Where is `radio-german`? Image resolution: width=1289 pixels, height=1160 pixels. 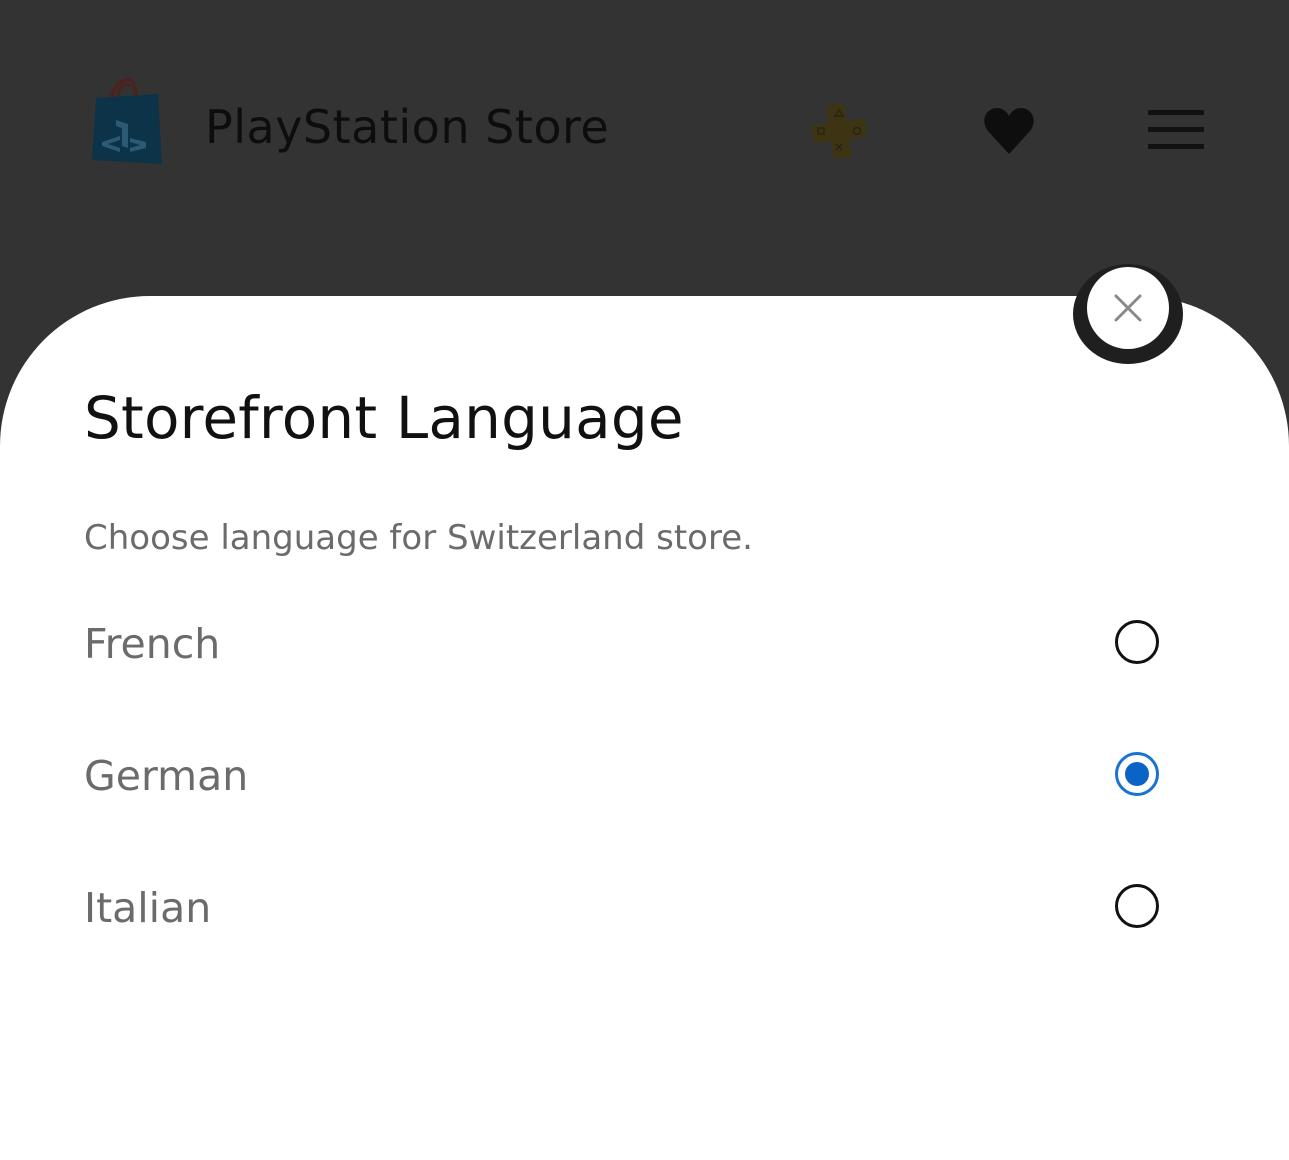 radio-german is located at coordinates (1137, 774).